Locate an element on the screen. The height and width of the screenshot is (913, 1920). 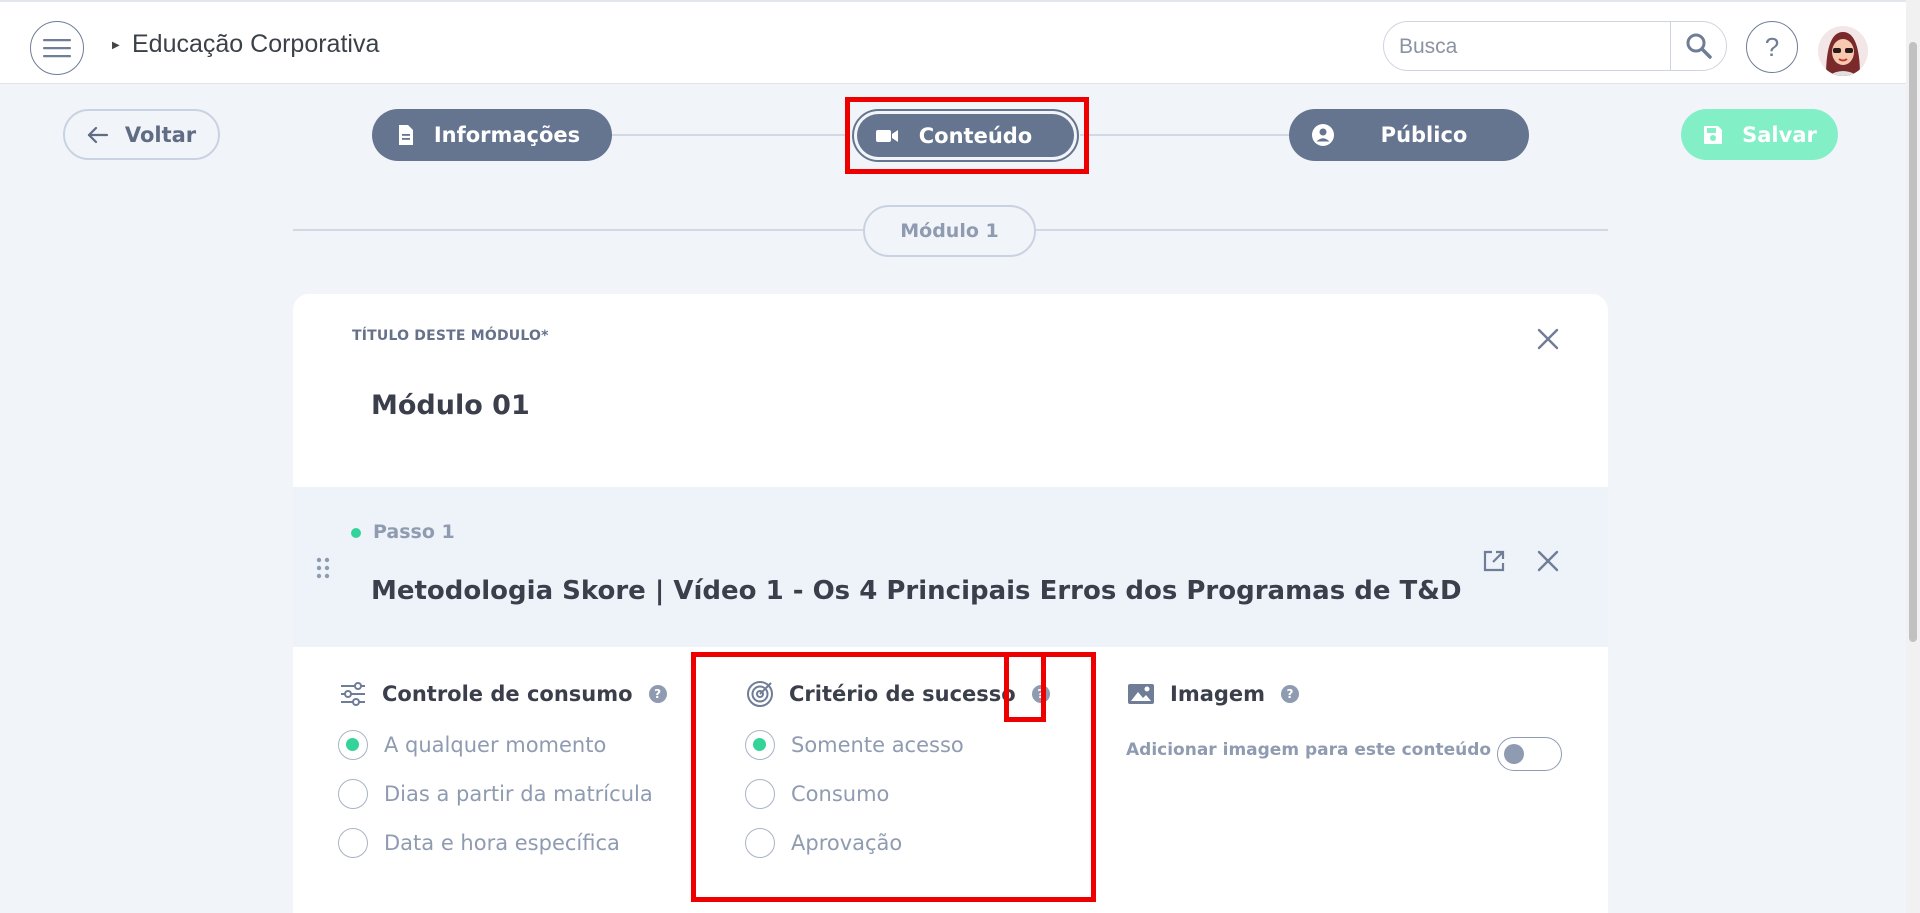
radio-label: Dias a partir da matrícula is located at coordinates (518, 794).